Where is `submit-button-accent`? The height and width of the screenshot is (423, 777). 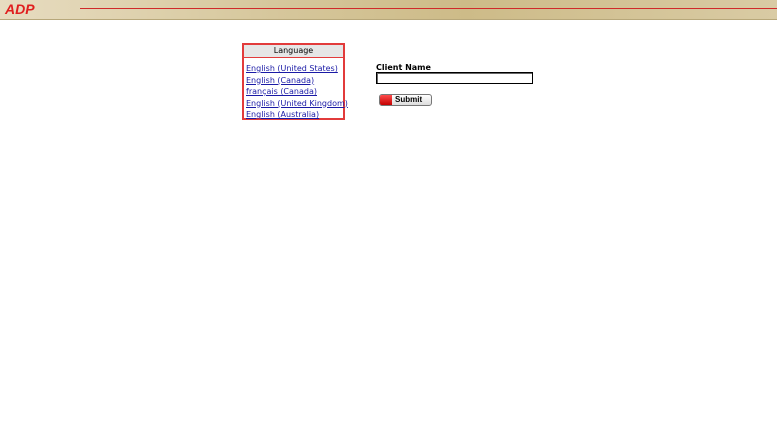
submit-button-accent is located at coordinates (386, 100).